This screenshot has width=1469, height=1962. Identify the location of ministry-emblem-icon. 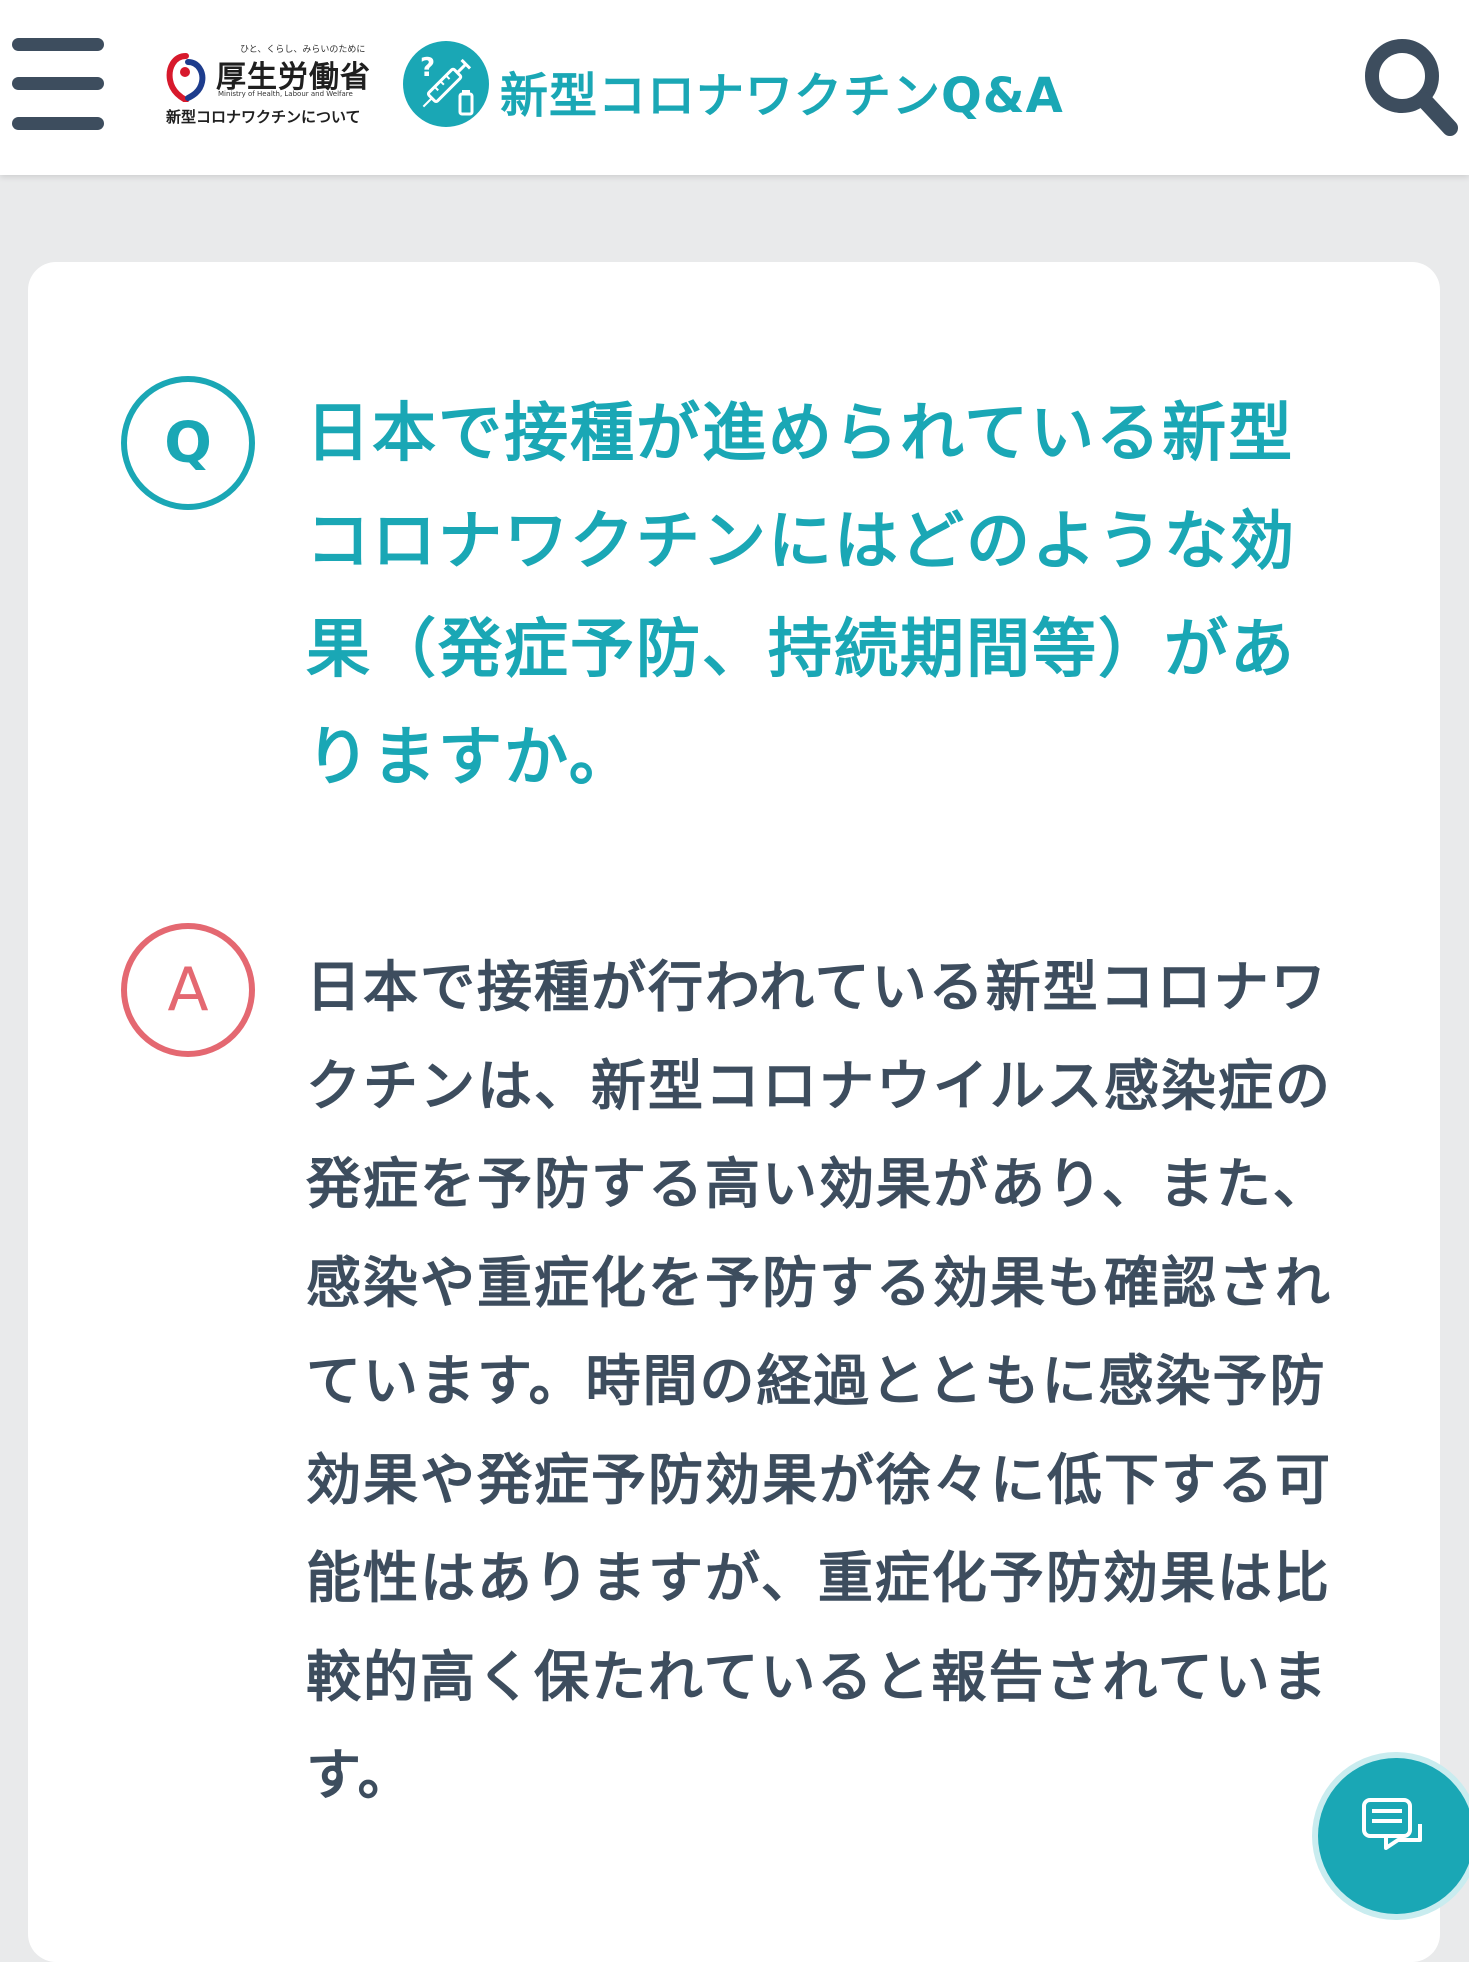
(186, 77).